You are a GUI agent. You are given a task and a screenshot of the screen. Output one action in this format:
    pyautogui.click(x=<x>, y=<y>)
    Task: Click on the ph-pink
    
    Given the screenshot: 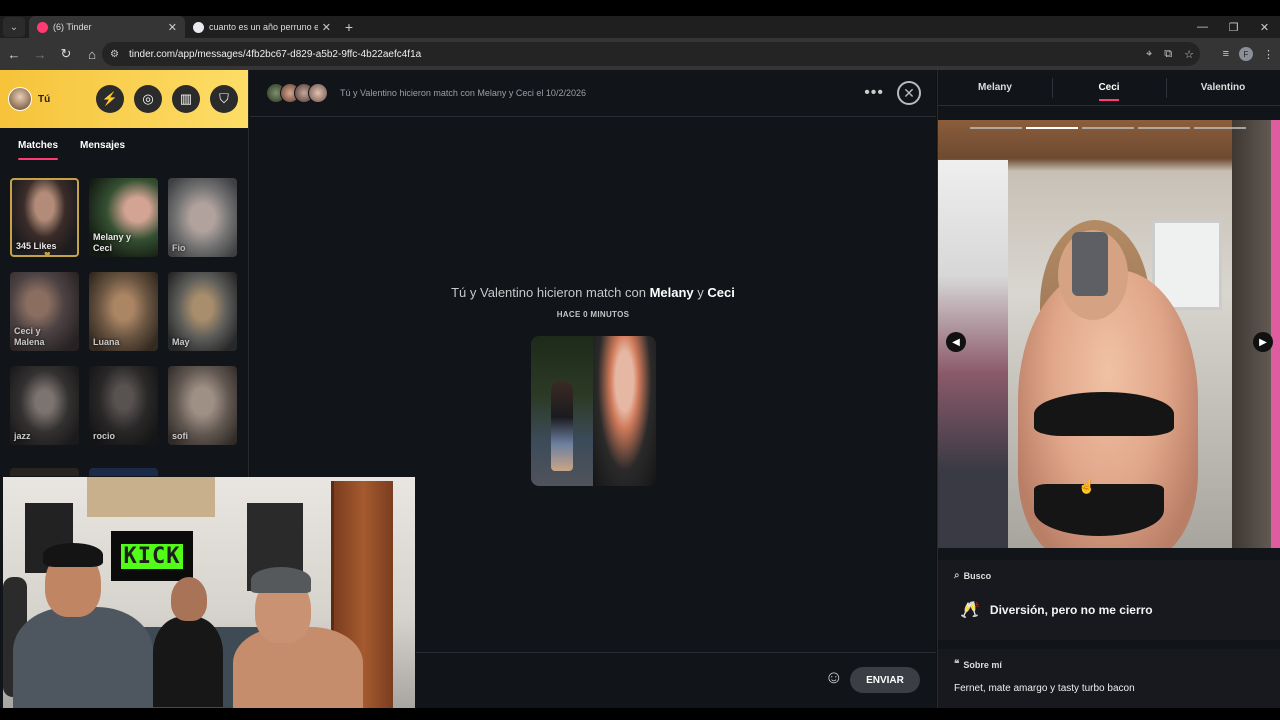 What is the action you would take?
    pyautogui.click(x=1275, y=334)
    